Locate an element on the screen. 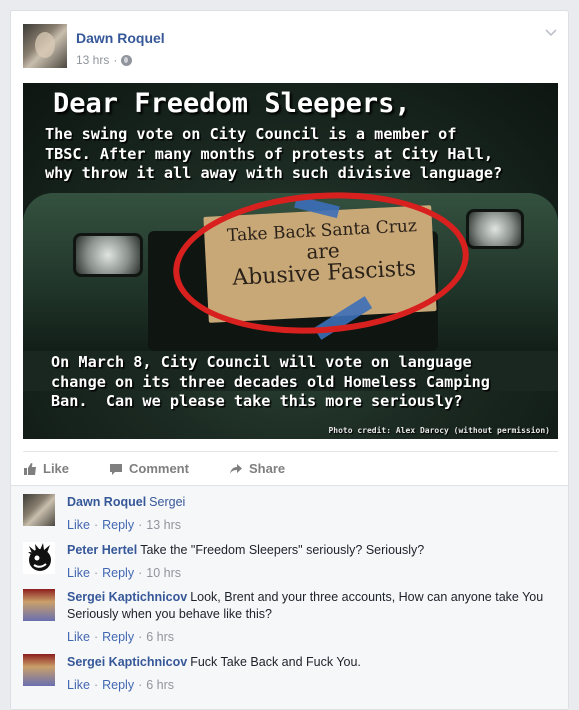 This screenshot has height=710, width=579. like-button: Like is located at coordinates (46, 468).